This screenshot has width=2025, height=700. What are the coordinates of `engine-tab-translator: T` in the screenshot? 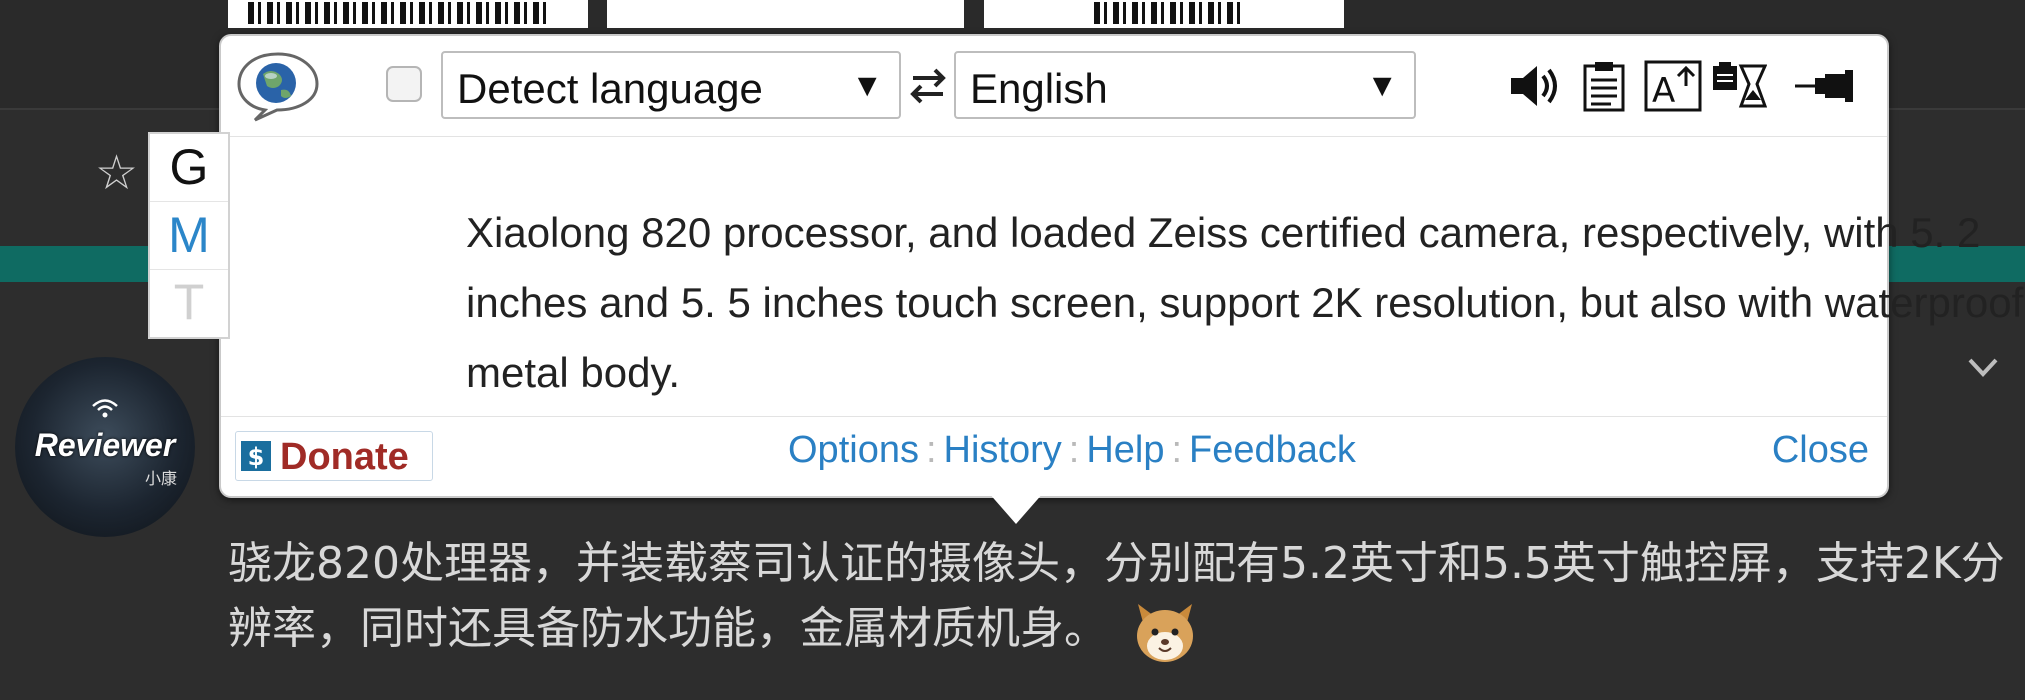 It's located at (189, 302).